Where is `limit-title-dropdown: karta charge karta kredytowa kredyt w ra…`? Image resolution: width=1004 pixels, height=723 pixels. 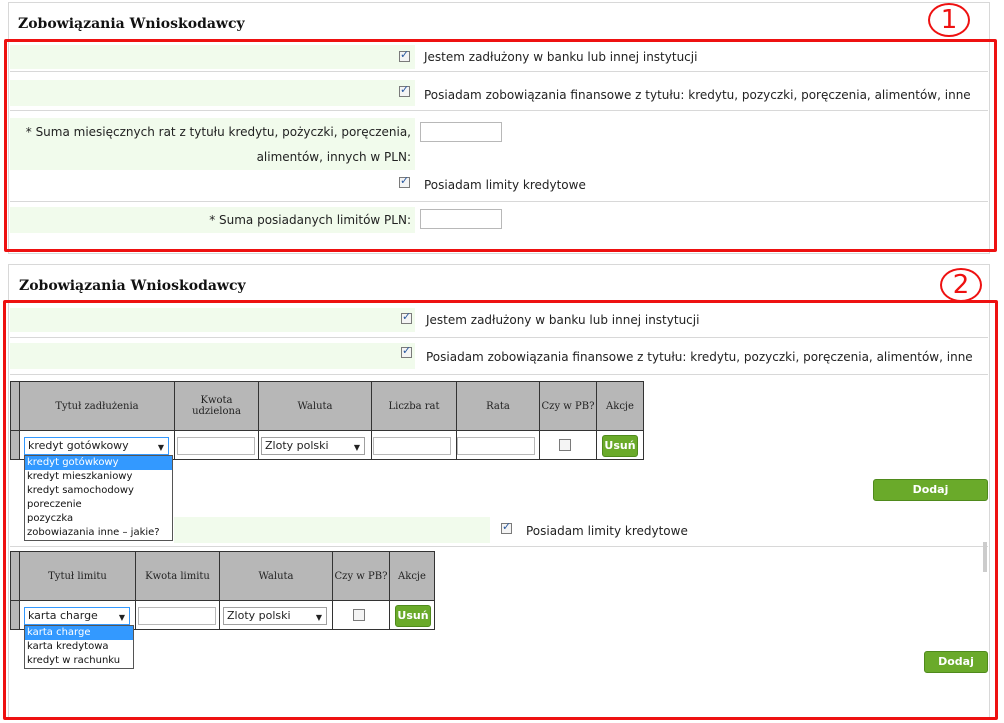 limit-title-dropdown: karta charge karta kredytowa kredyt w ra… is located at coordinates (79, 647).